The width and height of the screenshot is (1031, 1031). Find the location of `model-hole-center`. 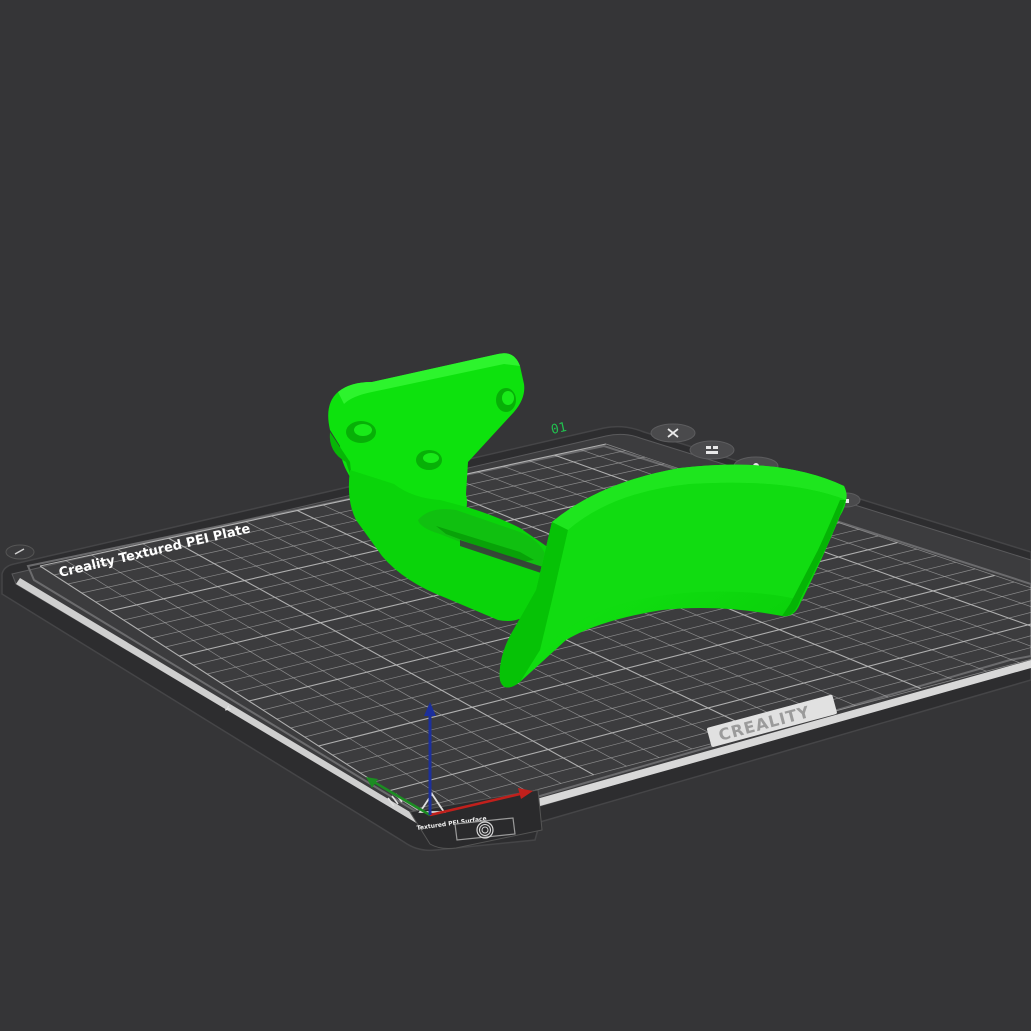

model-hole-center is located at coordinates (429, 460).